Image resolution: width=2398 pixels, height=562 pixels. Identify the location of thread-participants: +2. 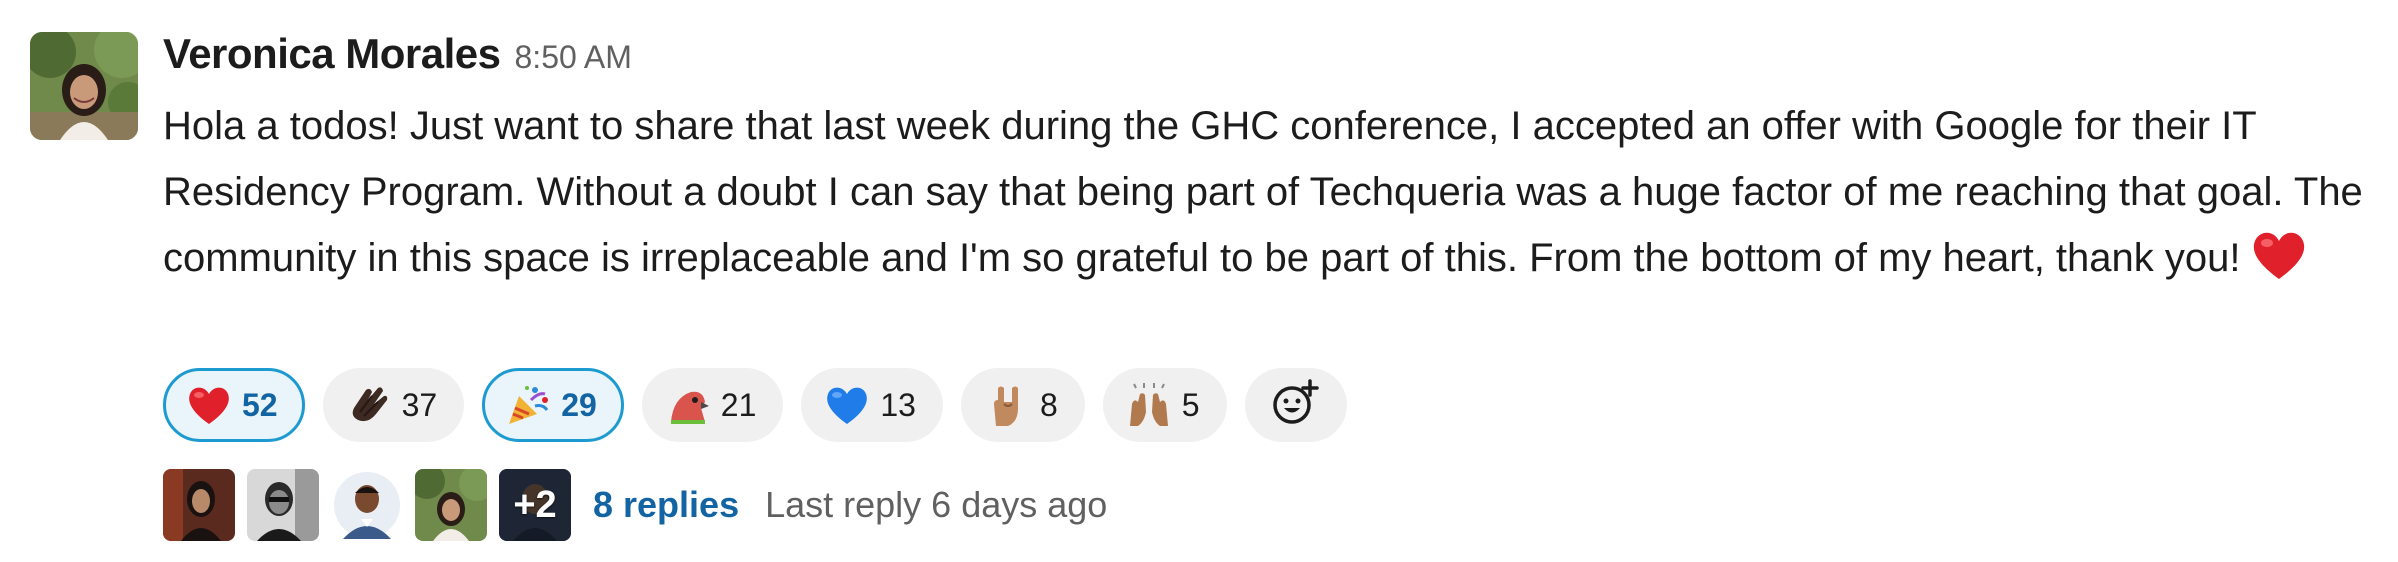
(367, 505).